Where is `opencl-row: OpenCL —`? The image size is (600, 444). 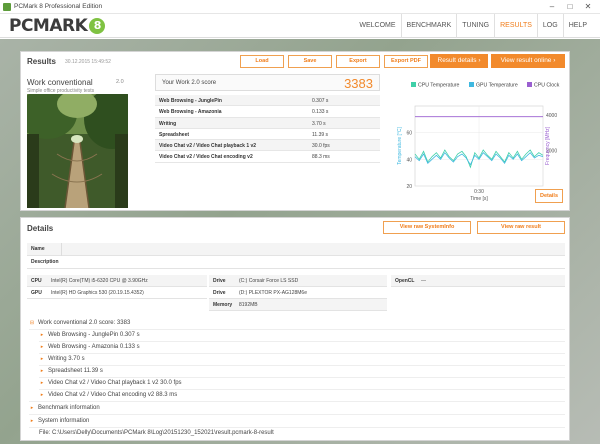
opencl-row: OpenCL — is located at coordinates (478, 281).